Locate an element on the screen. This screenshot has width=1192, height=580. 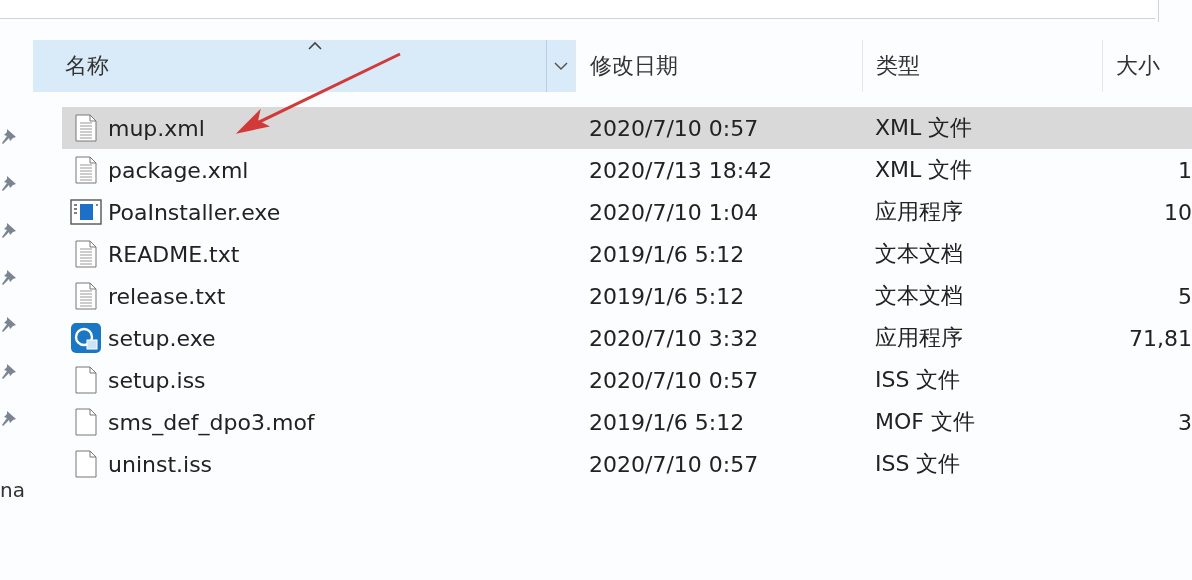
file-row: package.xml 2020/7/13 18:42 XML 文件 1 is located at coordinates (627, 170).